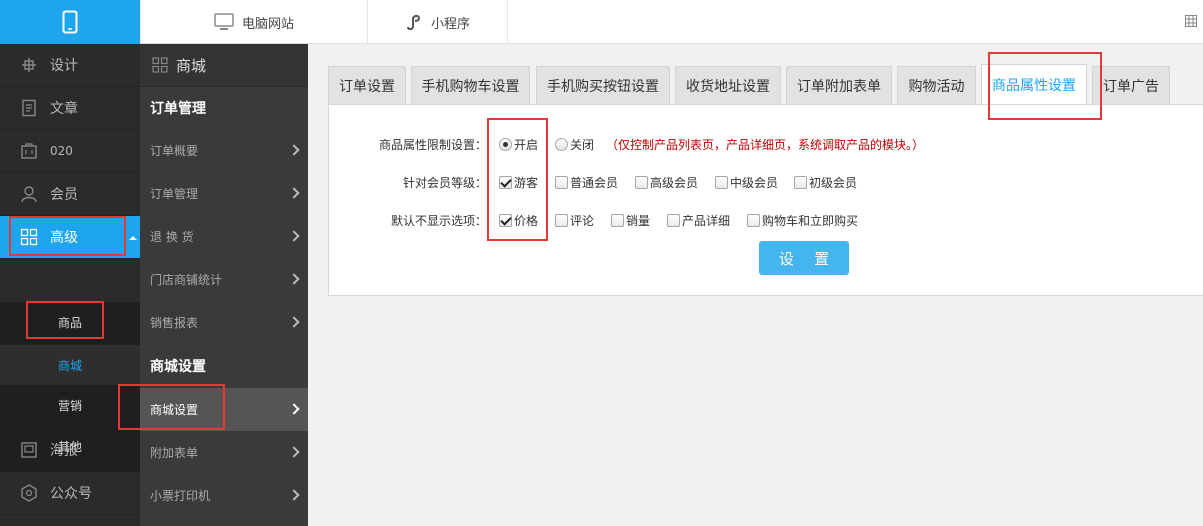 This screenshot has width=1203, height=526. Describe the element at coordinates (444, 182) in the screenshot. I see `field-label: 针对会员等级：` at that location.